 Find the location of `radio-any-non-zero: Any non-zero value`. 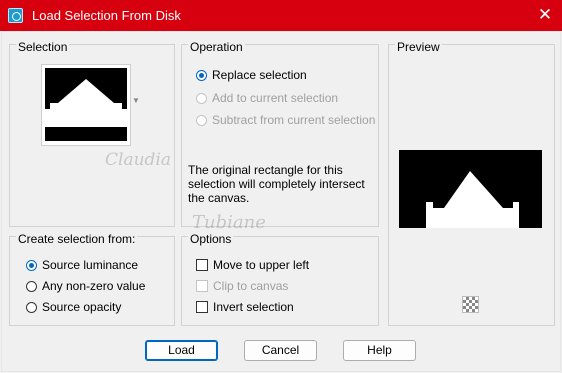

radio-any-non-zero: Any non-zero value is located at coordinates (85, 286).